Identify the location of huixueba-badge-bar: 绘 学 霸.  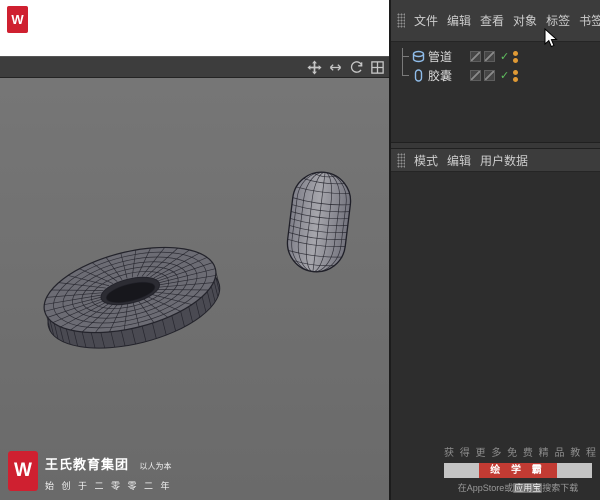
(518, 470).